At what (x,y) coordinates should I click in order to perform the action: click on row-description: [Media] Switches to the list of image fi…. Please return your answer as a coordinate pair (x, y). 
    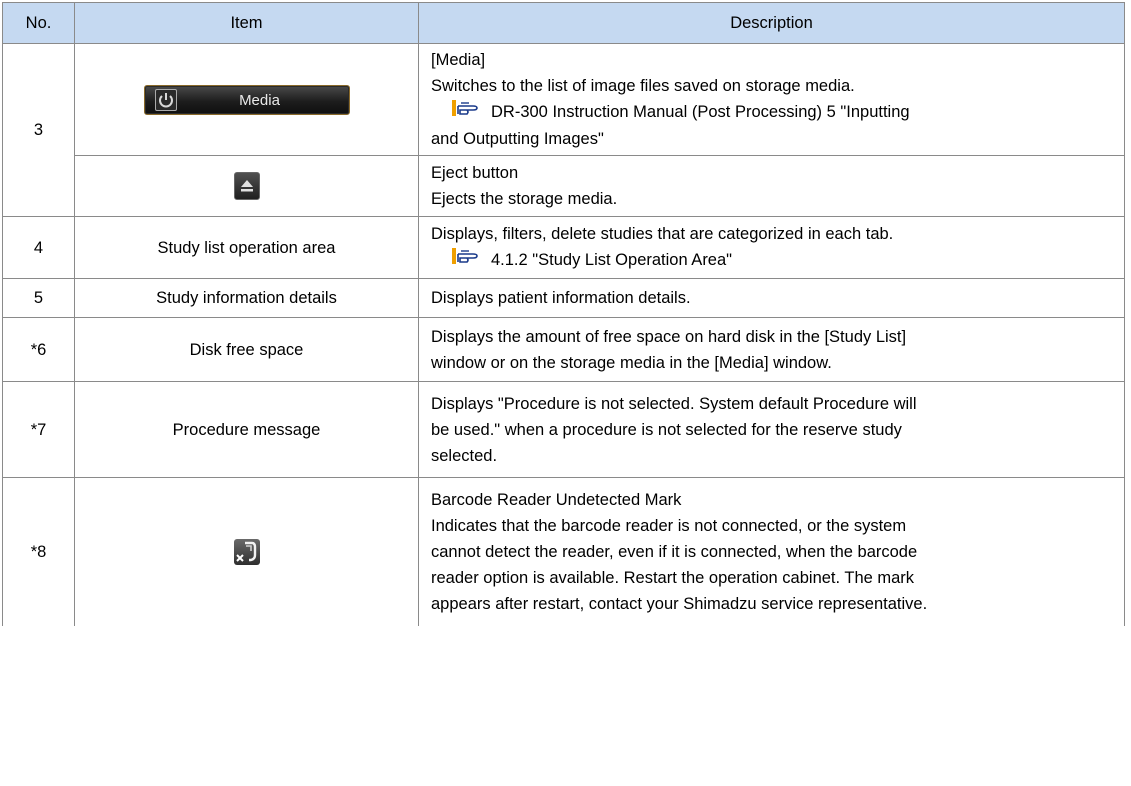
    Looking at the image, I should click on (771, 99).